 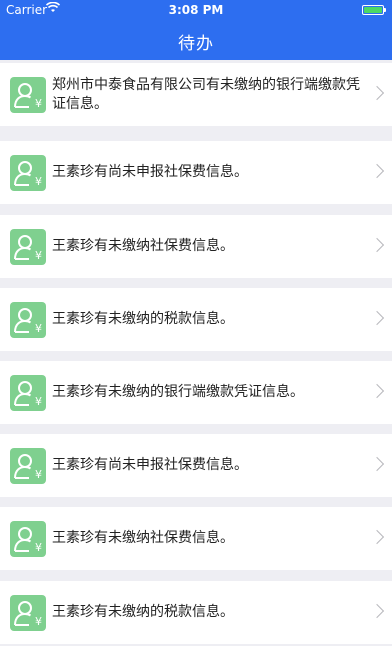 I want to click on list-item: ¥ 王素珍有未缴纳的银行端缴款凭证信息。, so click(x=196, y=392).